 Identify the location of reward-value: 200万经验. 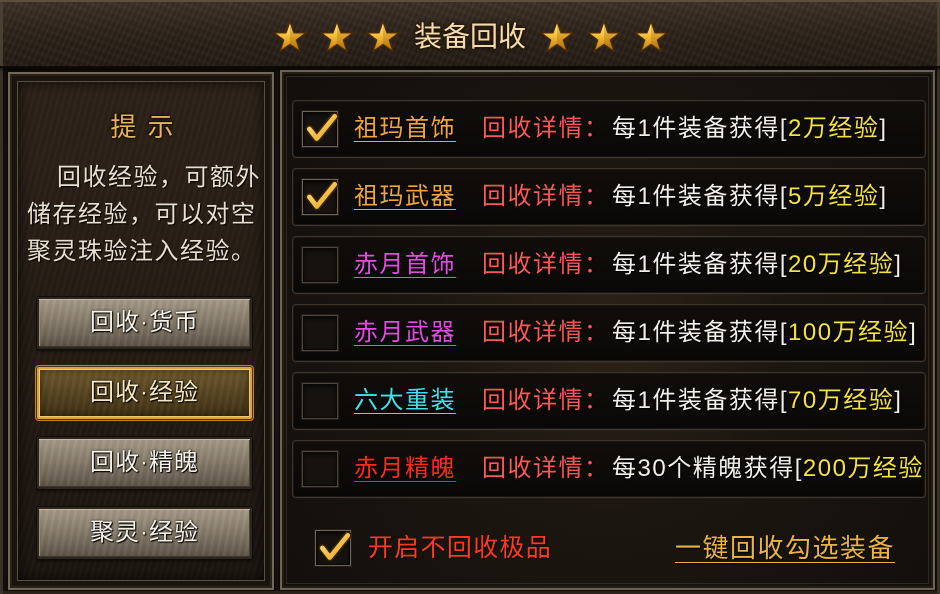
(863, 468).